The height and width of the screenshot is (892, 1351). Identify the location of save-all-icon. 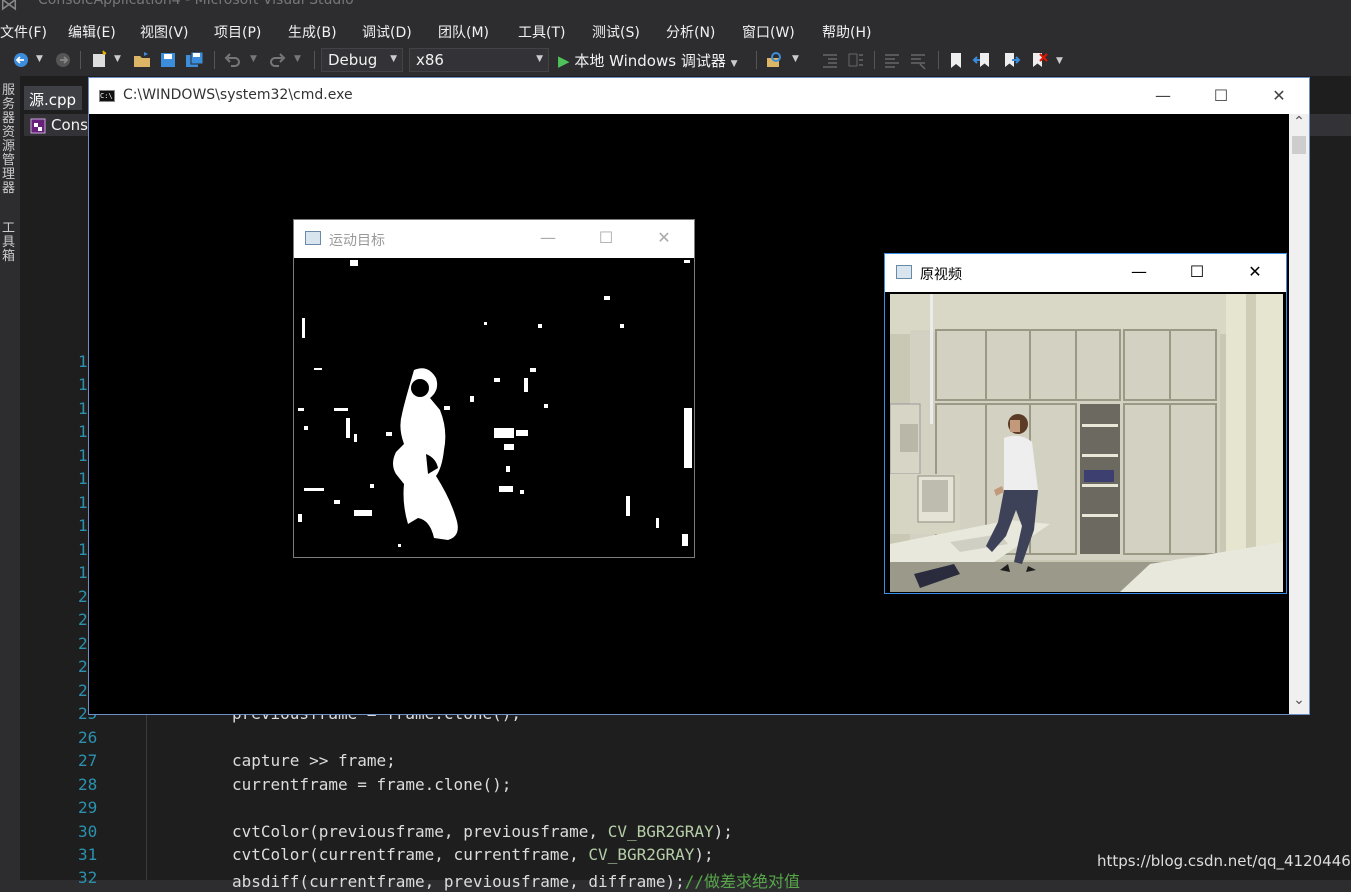
(195, 60).